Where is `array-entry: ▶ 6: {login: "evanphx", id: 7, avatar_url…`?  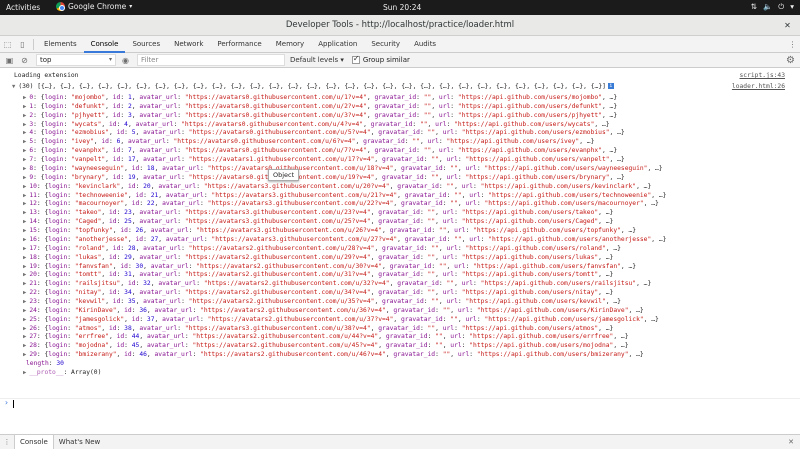
array-entry: ▶ 6: {login: "evanphx", id: 7, avatar_url… is located at coordinates (320, 150).